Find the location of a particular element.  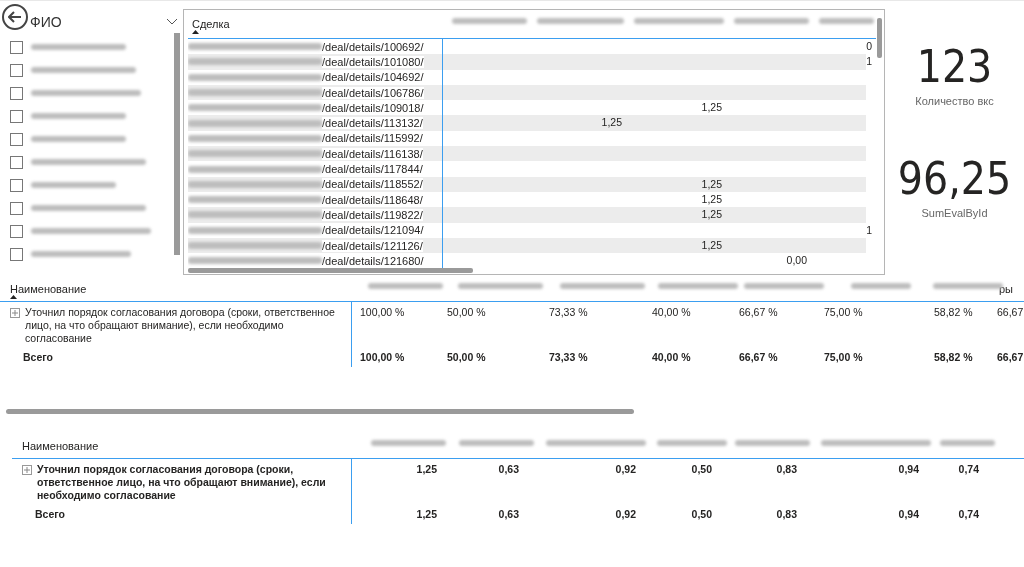

chevron-down-icon is located at coordinates (172, 22).